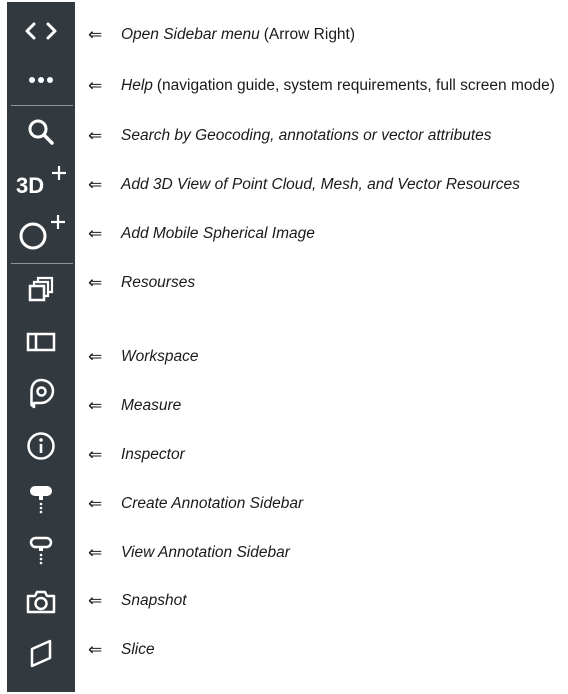  I want to click on legend-row: ⇐ View Annotation Sidebar, so click(189, 553).